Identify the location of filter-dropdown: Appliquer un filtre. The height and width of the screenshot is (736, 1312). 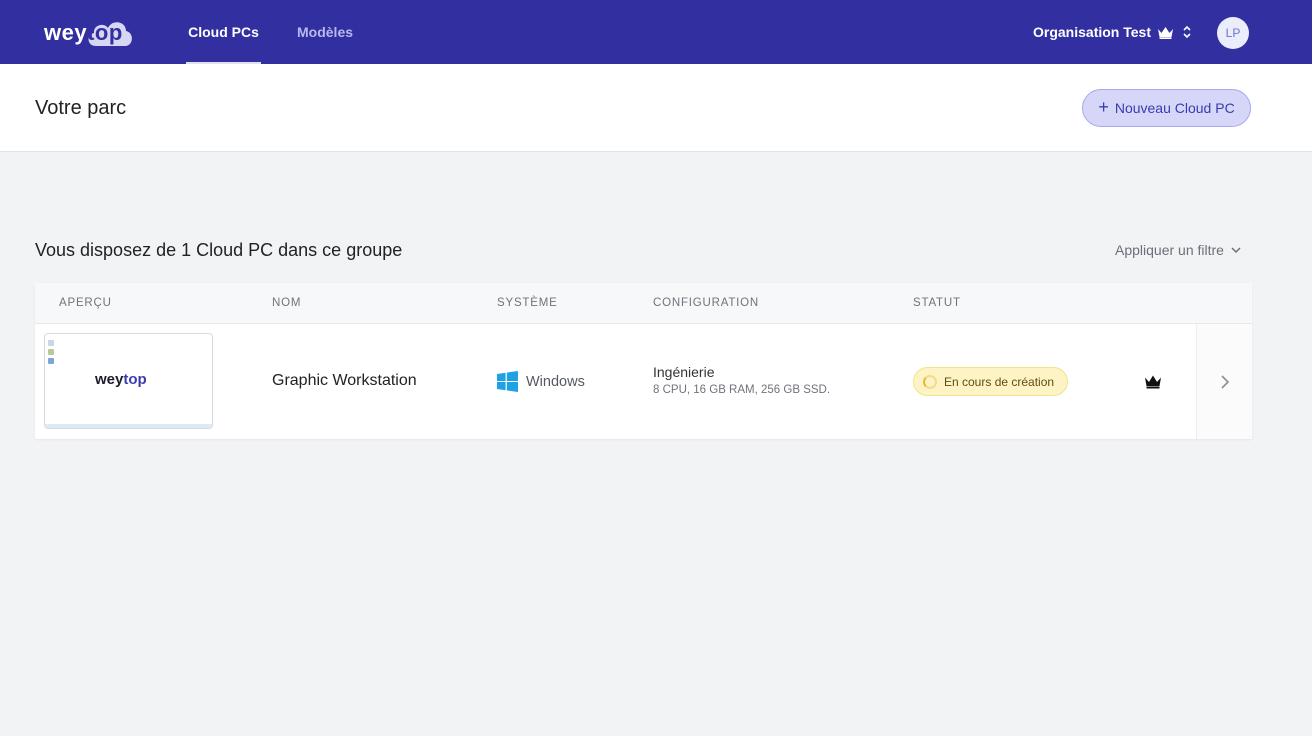
(1178, 250).